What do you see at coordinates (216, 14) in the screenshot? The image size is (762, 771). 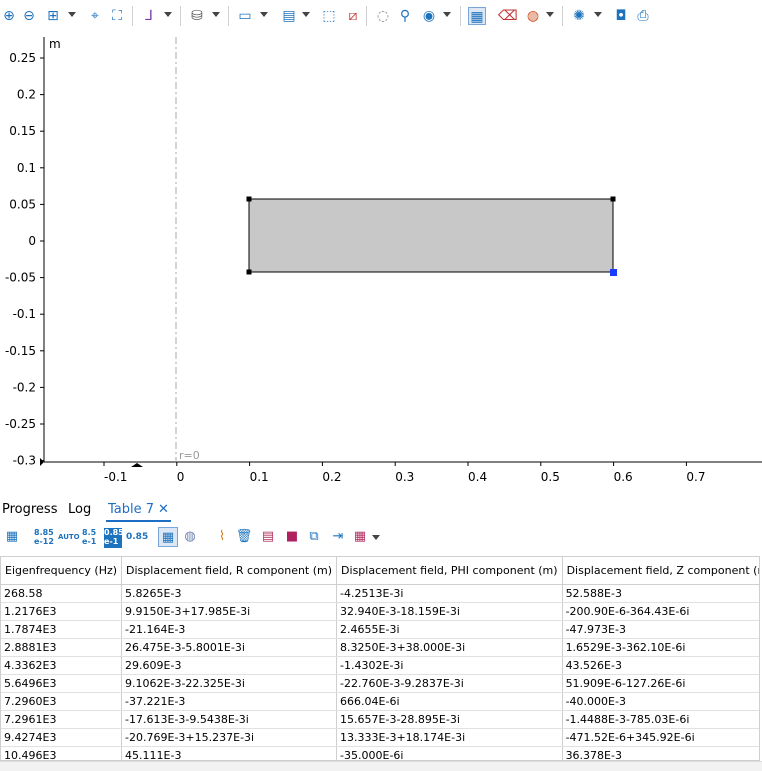 I see `views-dropdown-caret` at bounding box center [216, 14].